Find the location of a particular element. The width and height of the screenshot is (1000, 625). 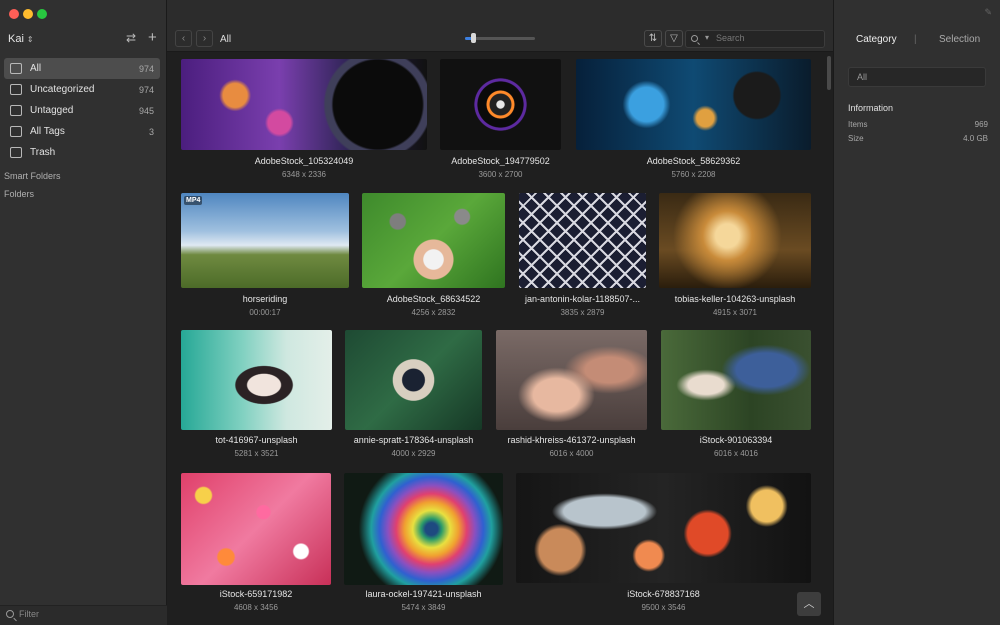

filter-icon: ▽ is located at coordinates (674, 38).